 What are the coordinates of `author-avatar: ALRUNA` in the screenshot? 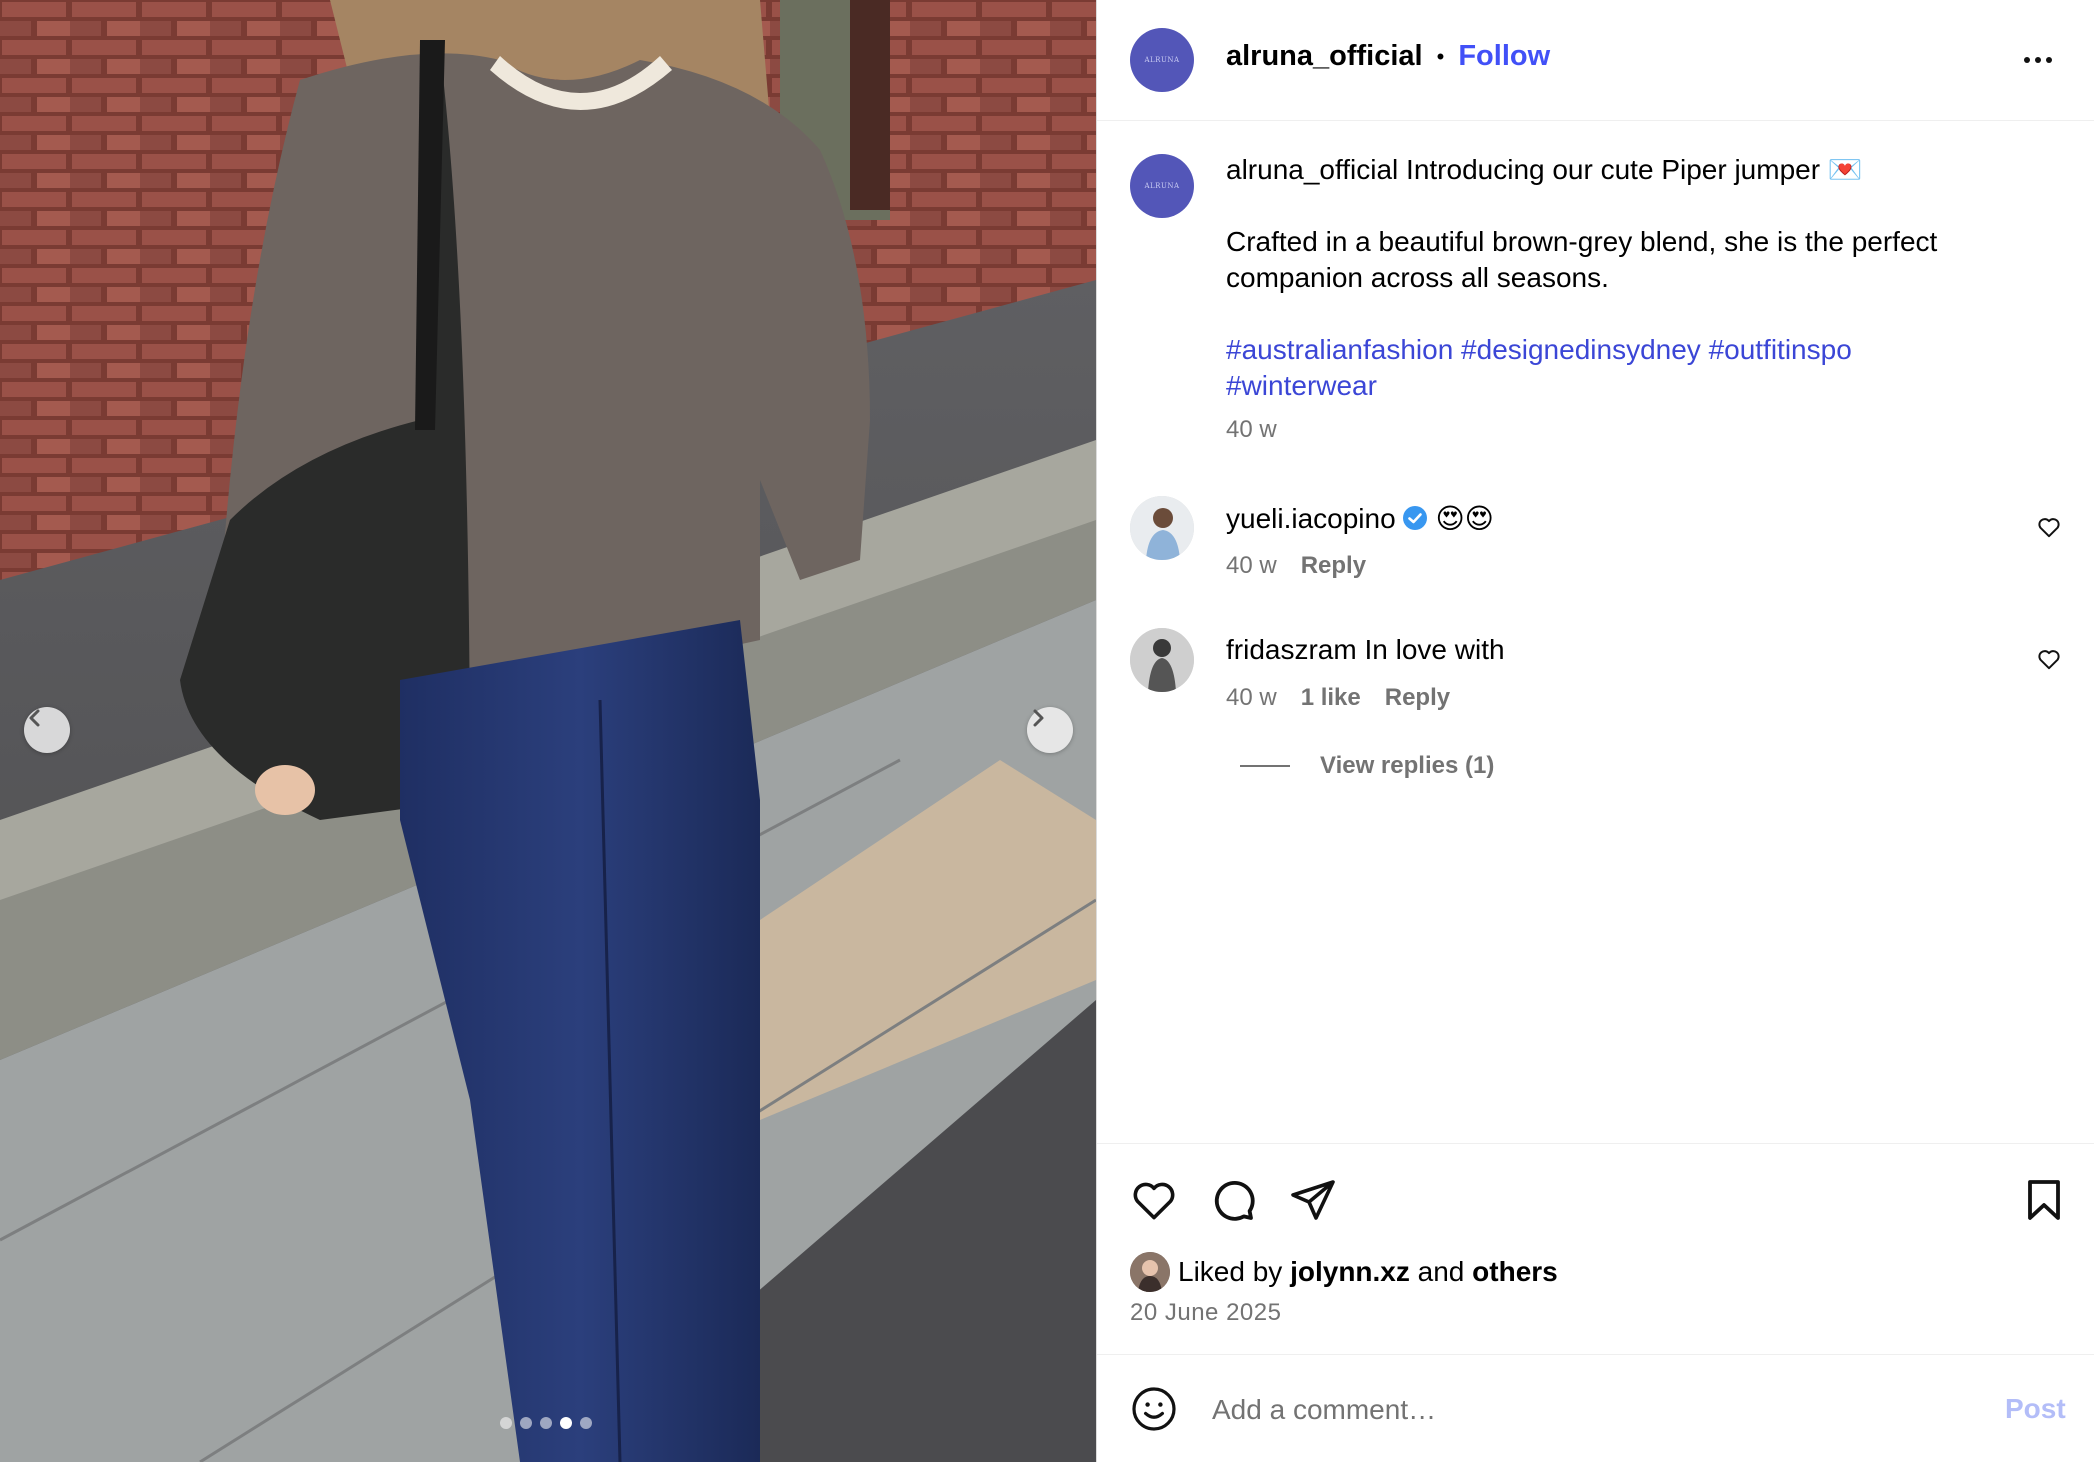 It's located at (1162, 60).